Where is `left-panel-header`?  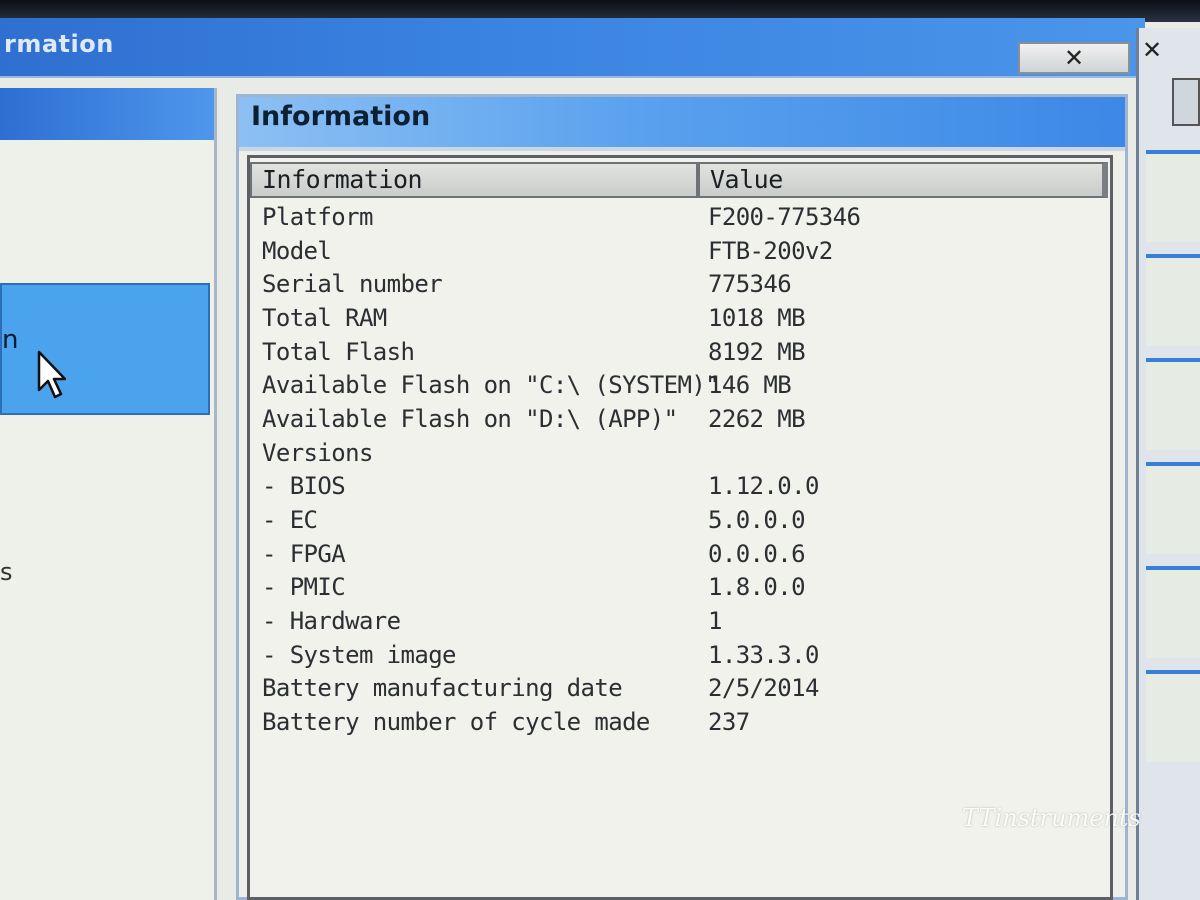 left-panel-header is located at coordinates (107, 114).